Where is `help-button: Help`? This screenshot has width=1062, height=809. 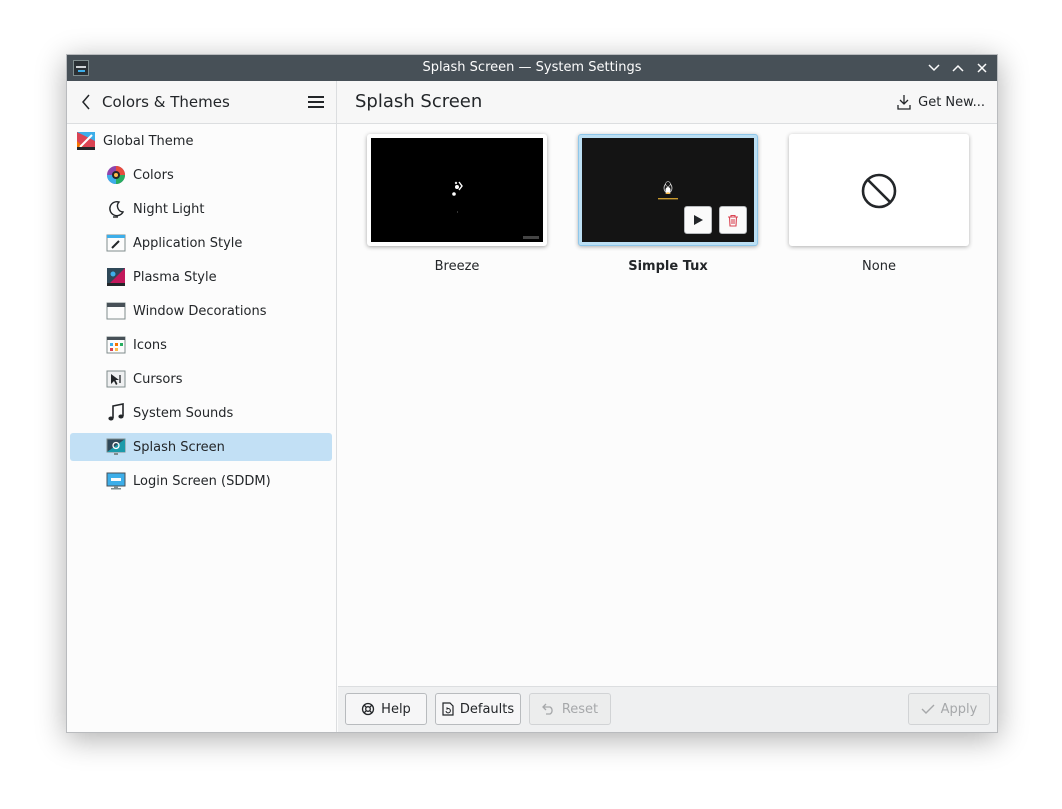
help-button: Help is located at coordinates (386, 709).